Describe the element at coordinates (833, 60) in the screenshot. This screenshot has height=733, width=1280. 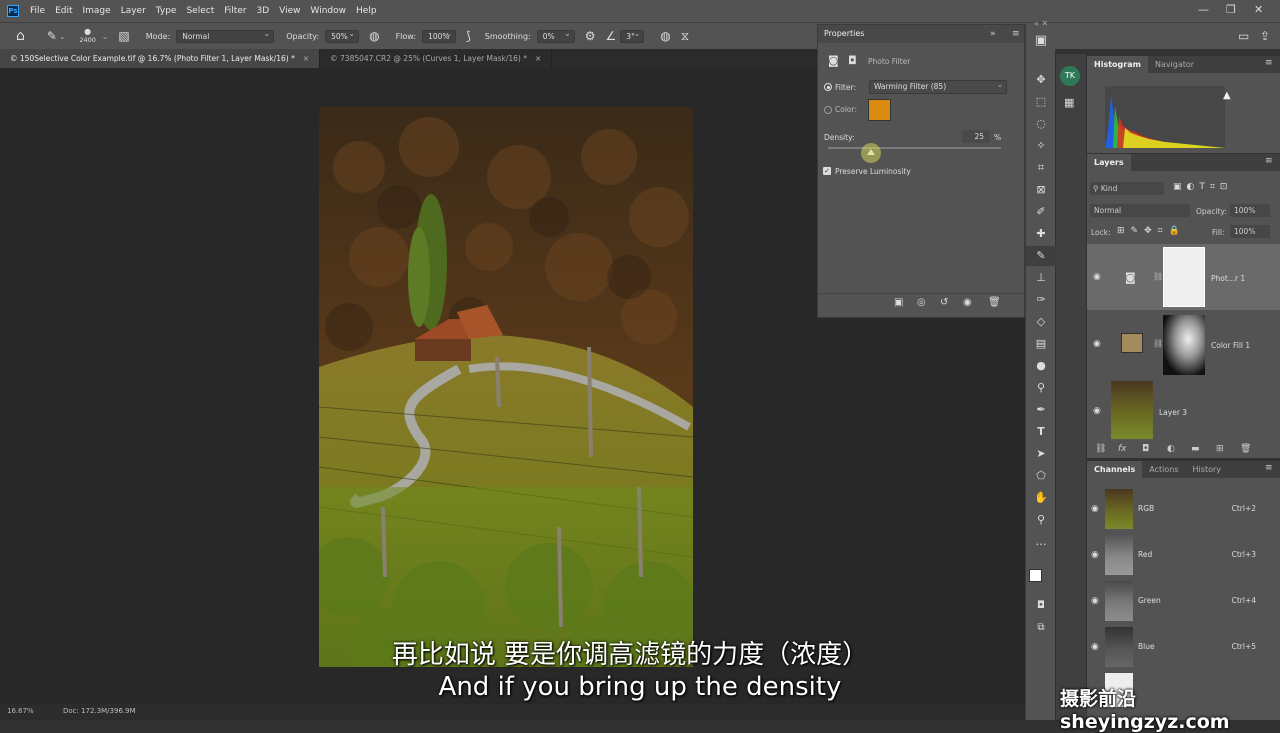
I see `adjustment-camera-icon: ◙` at that location.